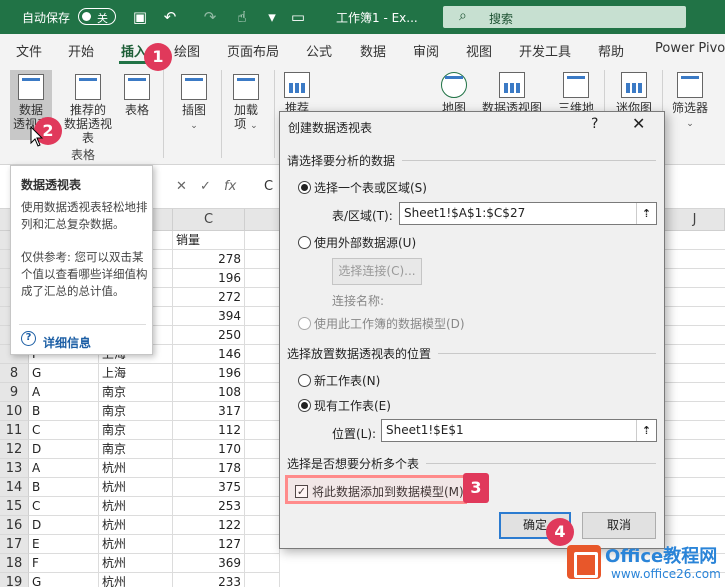 The width and height of the screenshot is (725, 587). What do you see at coordinates (479, 50) in the screenshot?
I see `tab-view: 视图` at bounding box center [479, 50].